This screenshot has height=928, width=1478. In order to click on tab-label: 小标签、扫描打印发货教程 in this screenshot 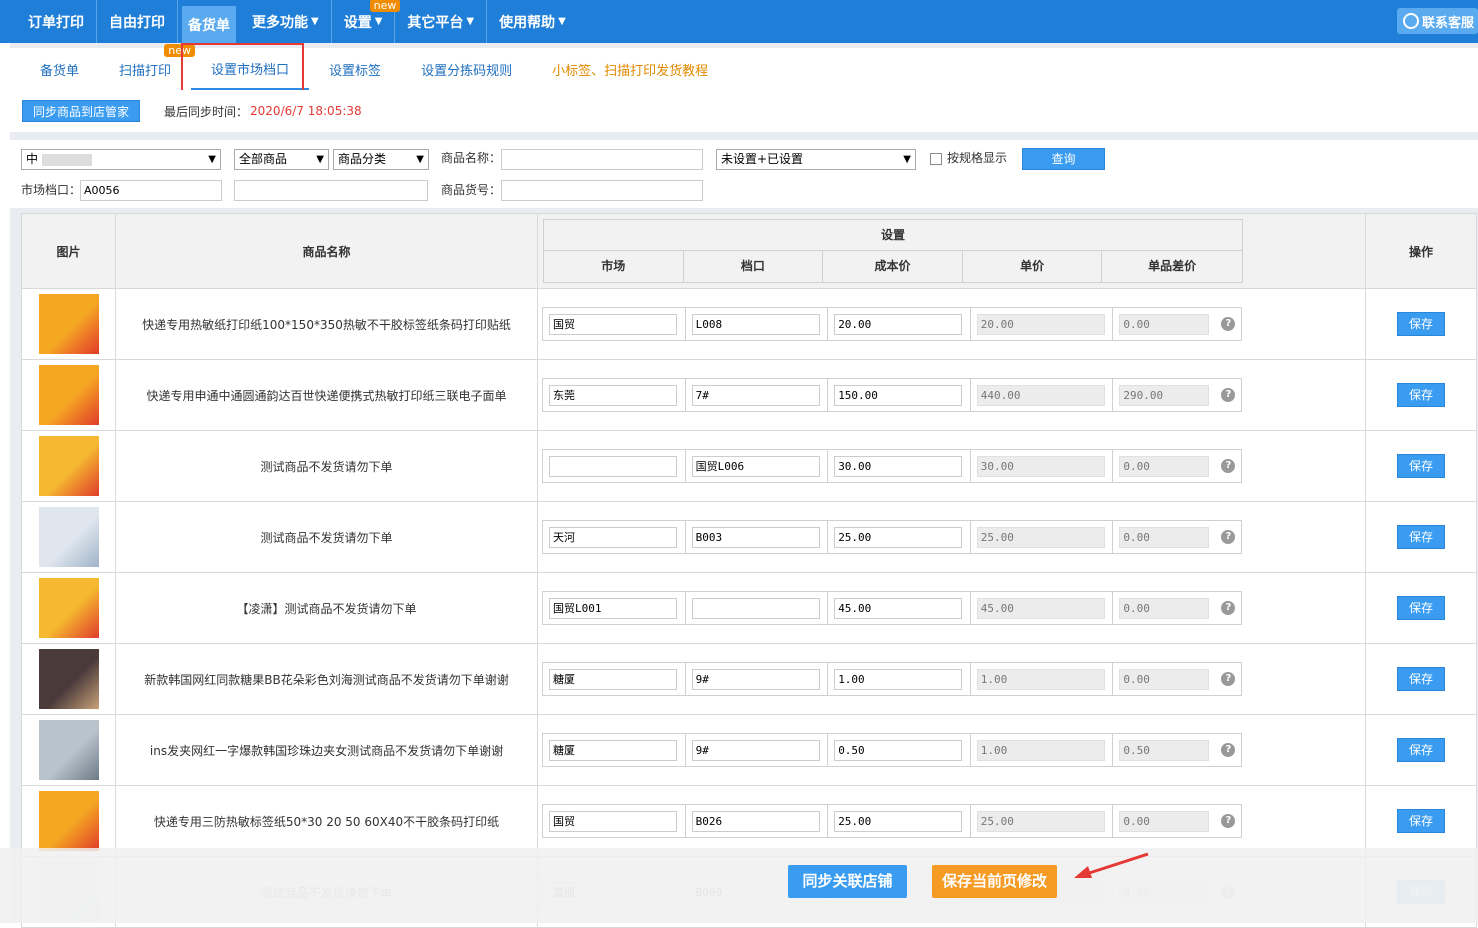, I will do `click(630, 71)`.